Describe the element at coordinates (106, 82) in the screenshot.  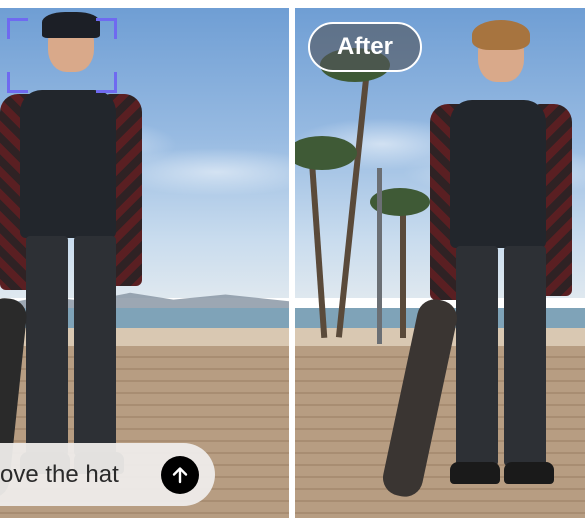
I see `selection-corner-bottom-right` at that location.